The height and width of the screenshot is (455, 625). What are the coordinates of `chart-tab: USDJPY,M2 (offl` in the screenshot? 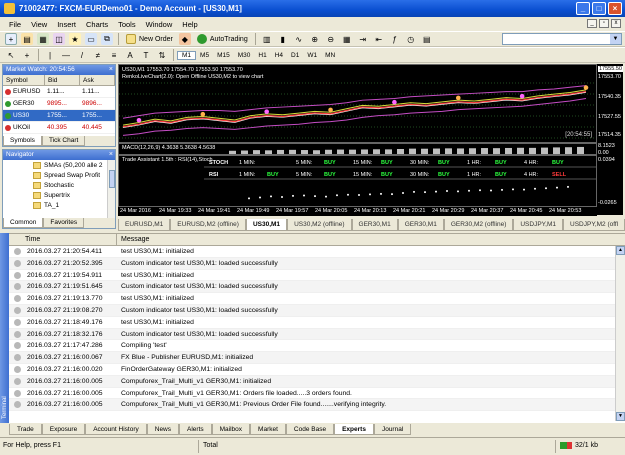 It's located at (594, 225).